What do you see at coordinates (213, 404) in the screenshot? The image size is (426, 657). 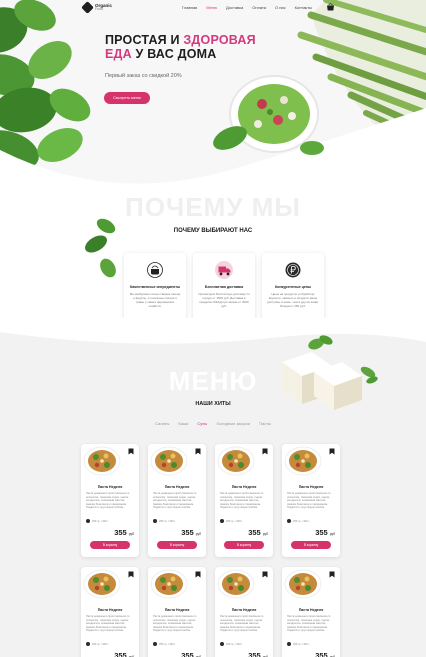 I see `menu-title: НАШИ ХИТЫ` at bounding box center [213, 404].